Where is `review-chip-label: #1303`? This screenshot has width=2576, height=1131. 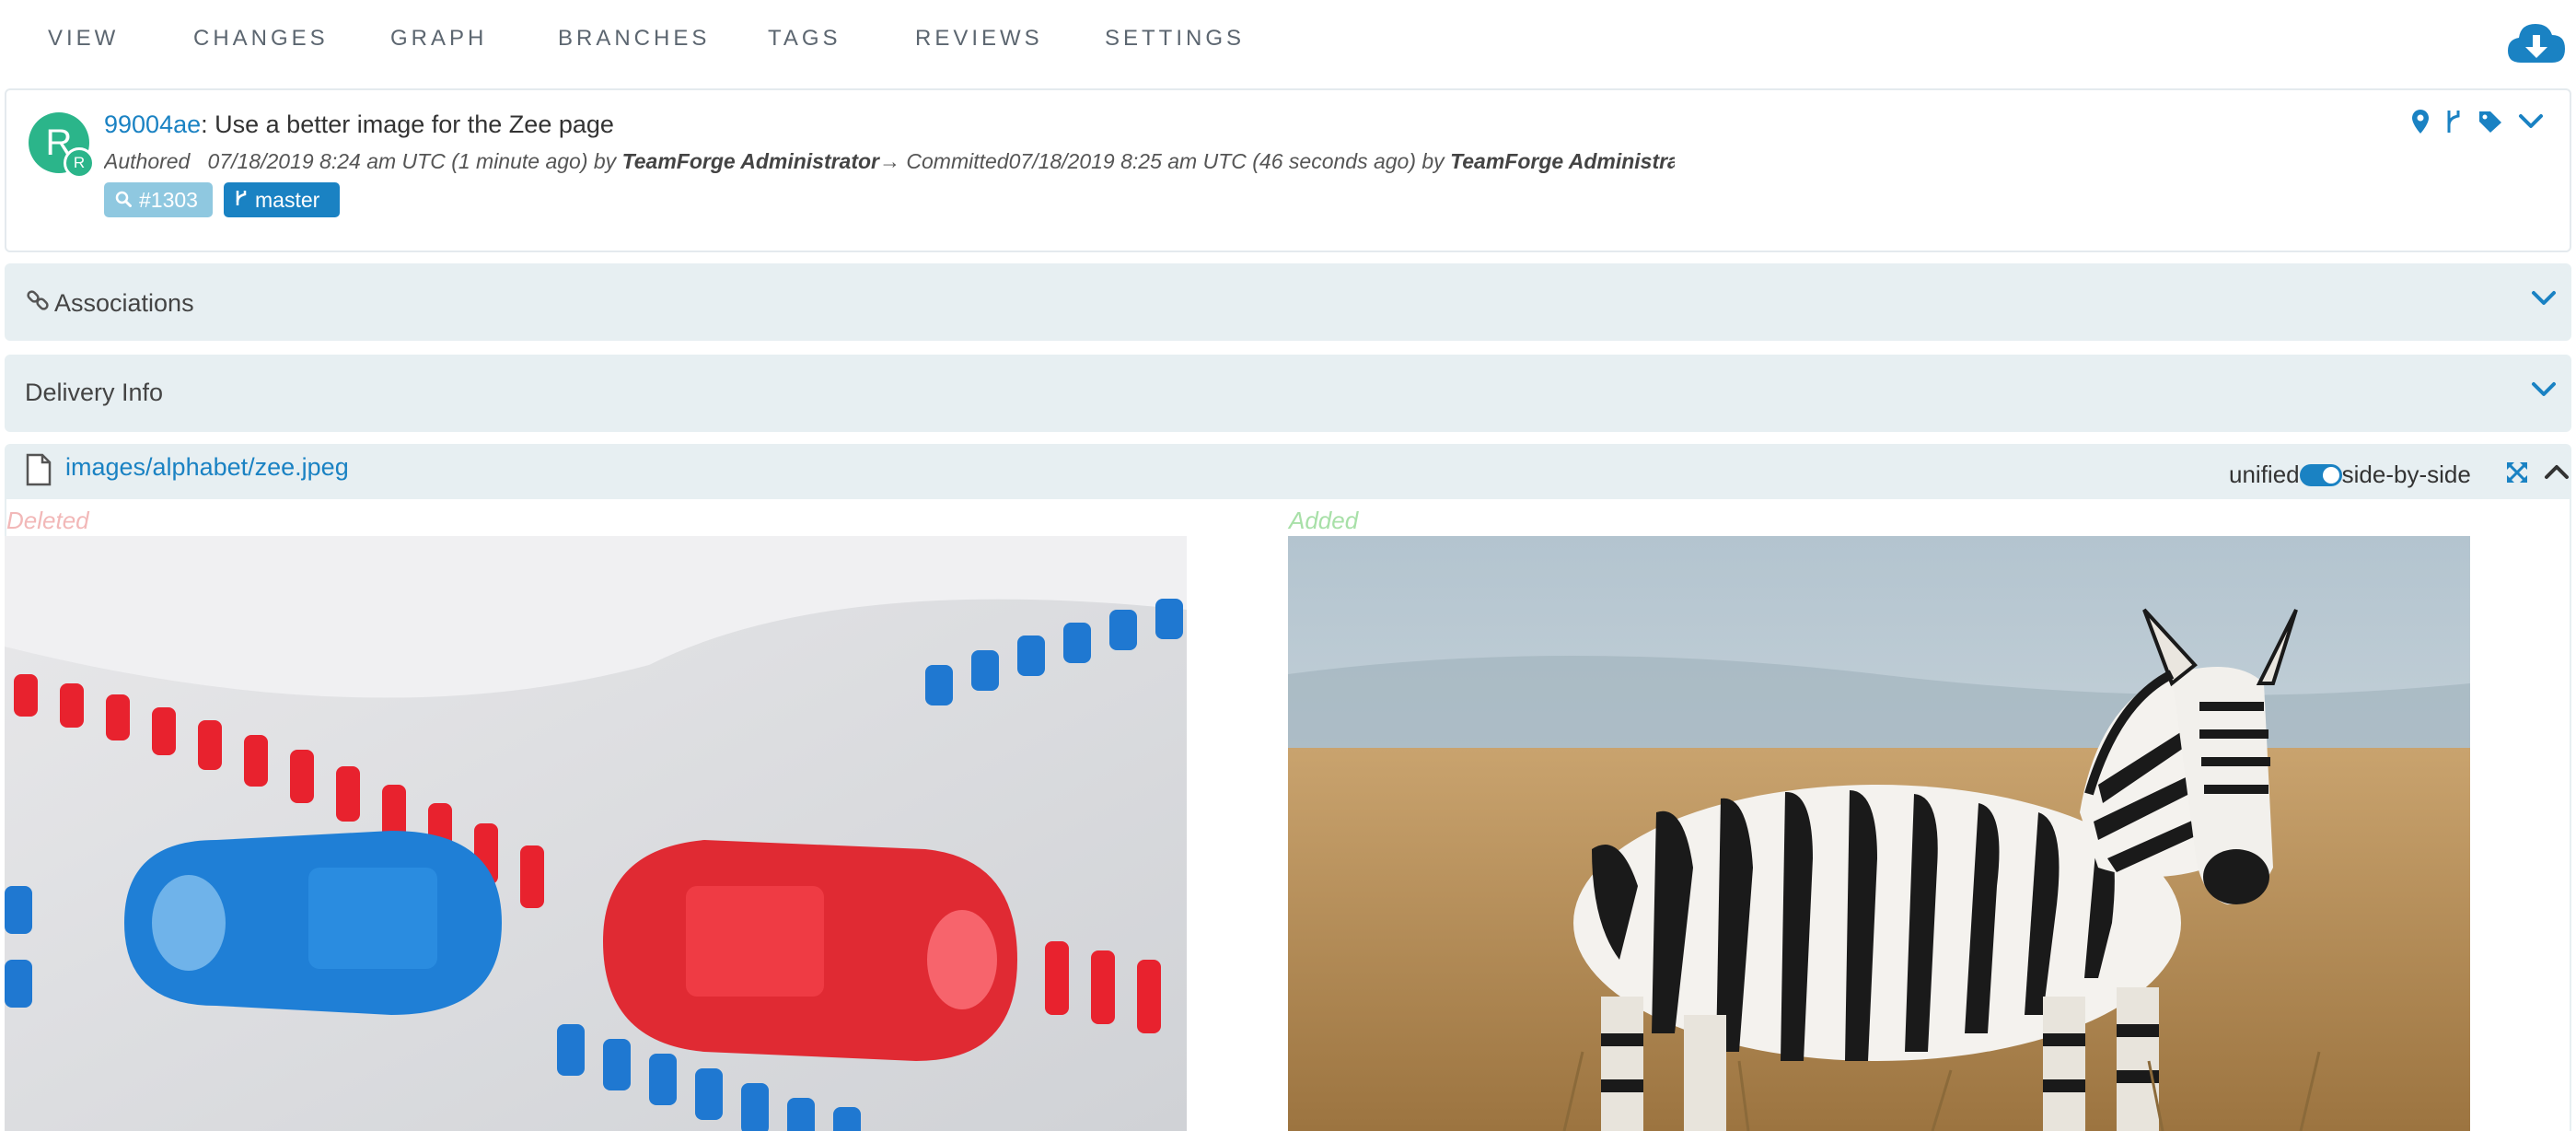
review-chip-label: #1303 is located at coordinates (168, 200).